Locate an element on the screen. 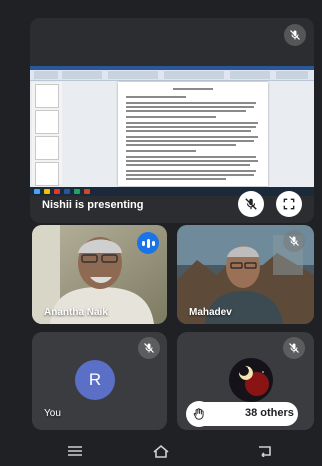  system-navigation-bar is located at coordinates (161, 451).